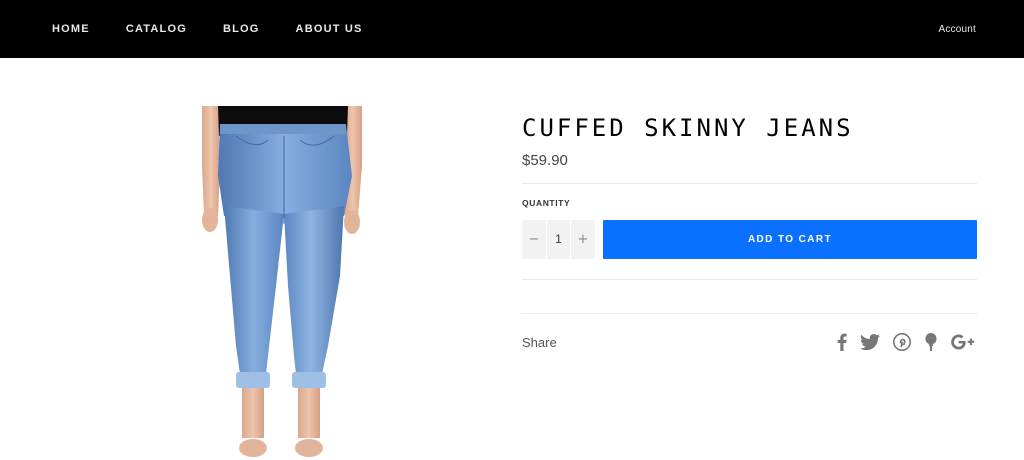  Describe the element at coordinates (688, 128) in the screenshot. I see `product-title: CUFFED SKINNY JEANS` at that location.